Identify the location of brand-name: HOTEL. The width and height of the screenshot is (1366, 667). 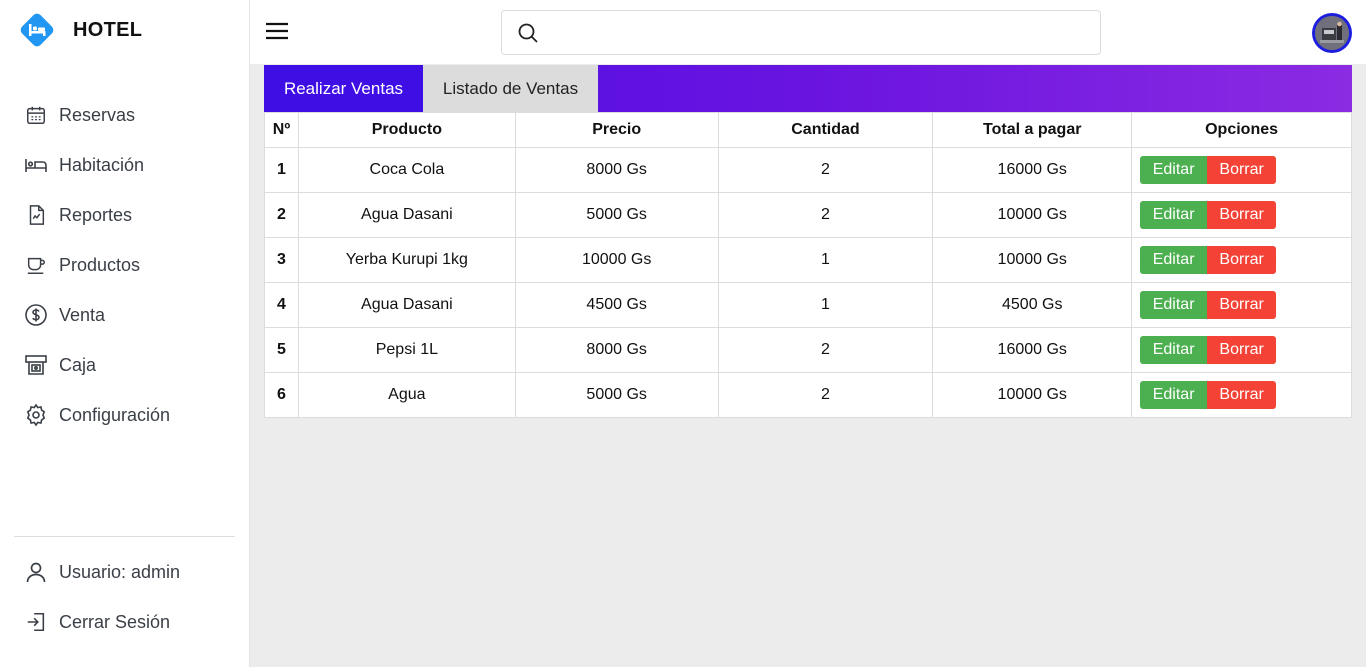
(108, 29).